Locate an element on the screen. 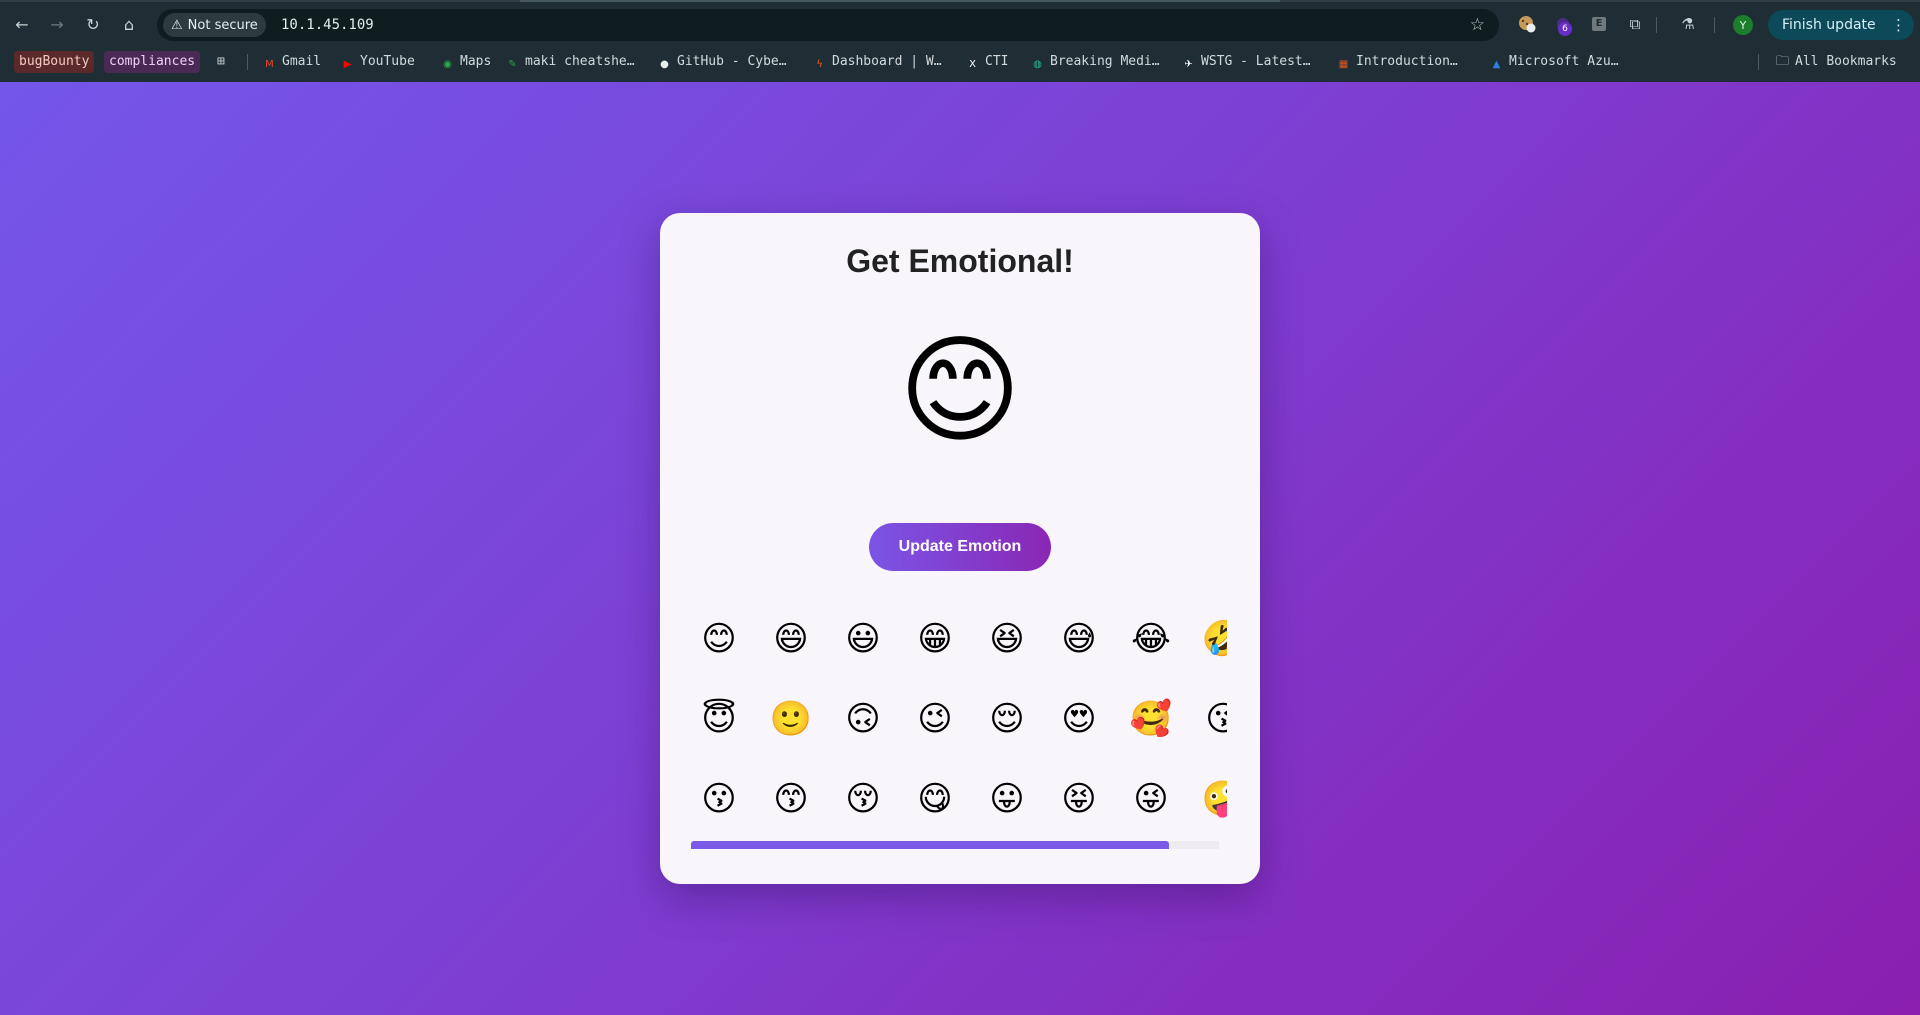 The width and height of the screenshot is (1920, 1015). emoji-option: 😚 is located at coordinates (863, 799).